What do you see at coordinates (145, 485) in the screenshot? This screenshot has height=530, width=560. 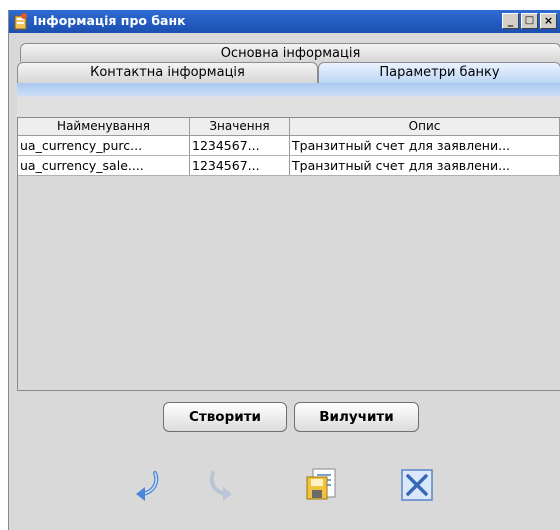 I see `undo-arrow-icon` at bounding box center [145, 485].